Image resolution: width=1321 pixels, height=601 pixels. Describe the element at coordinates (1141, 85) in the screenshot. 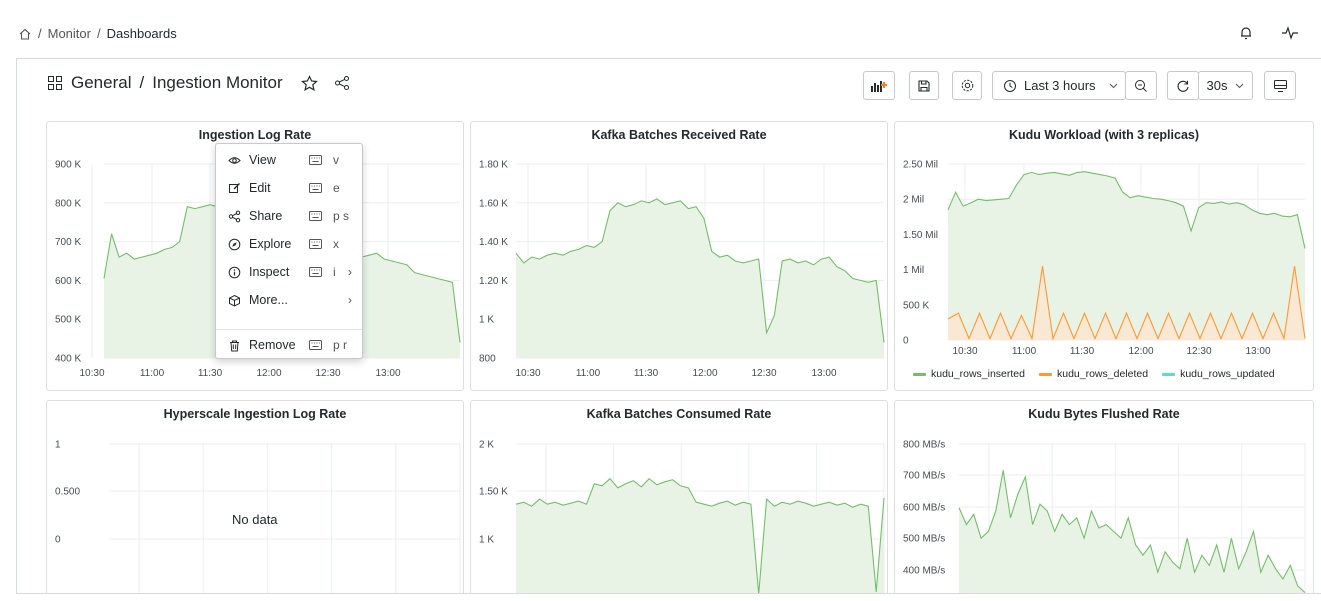

I see `zoom-out-button` at that location.